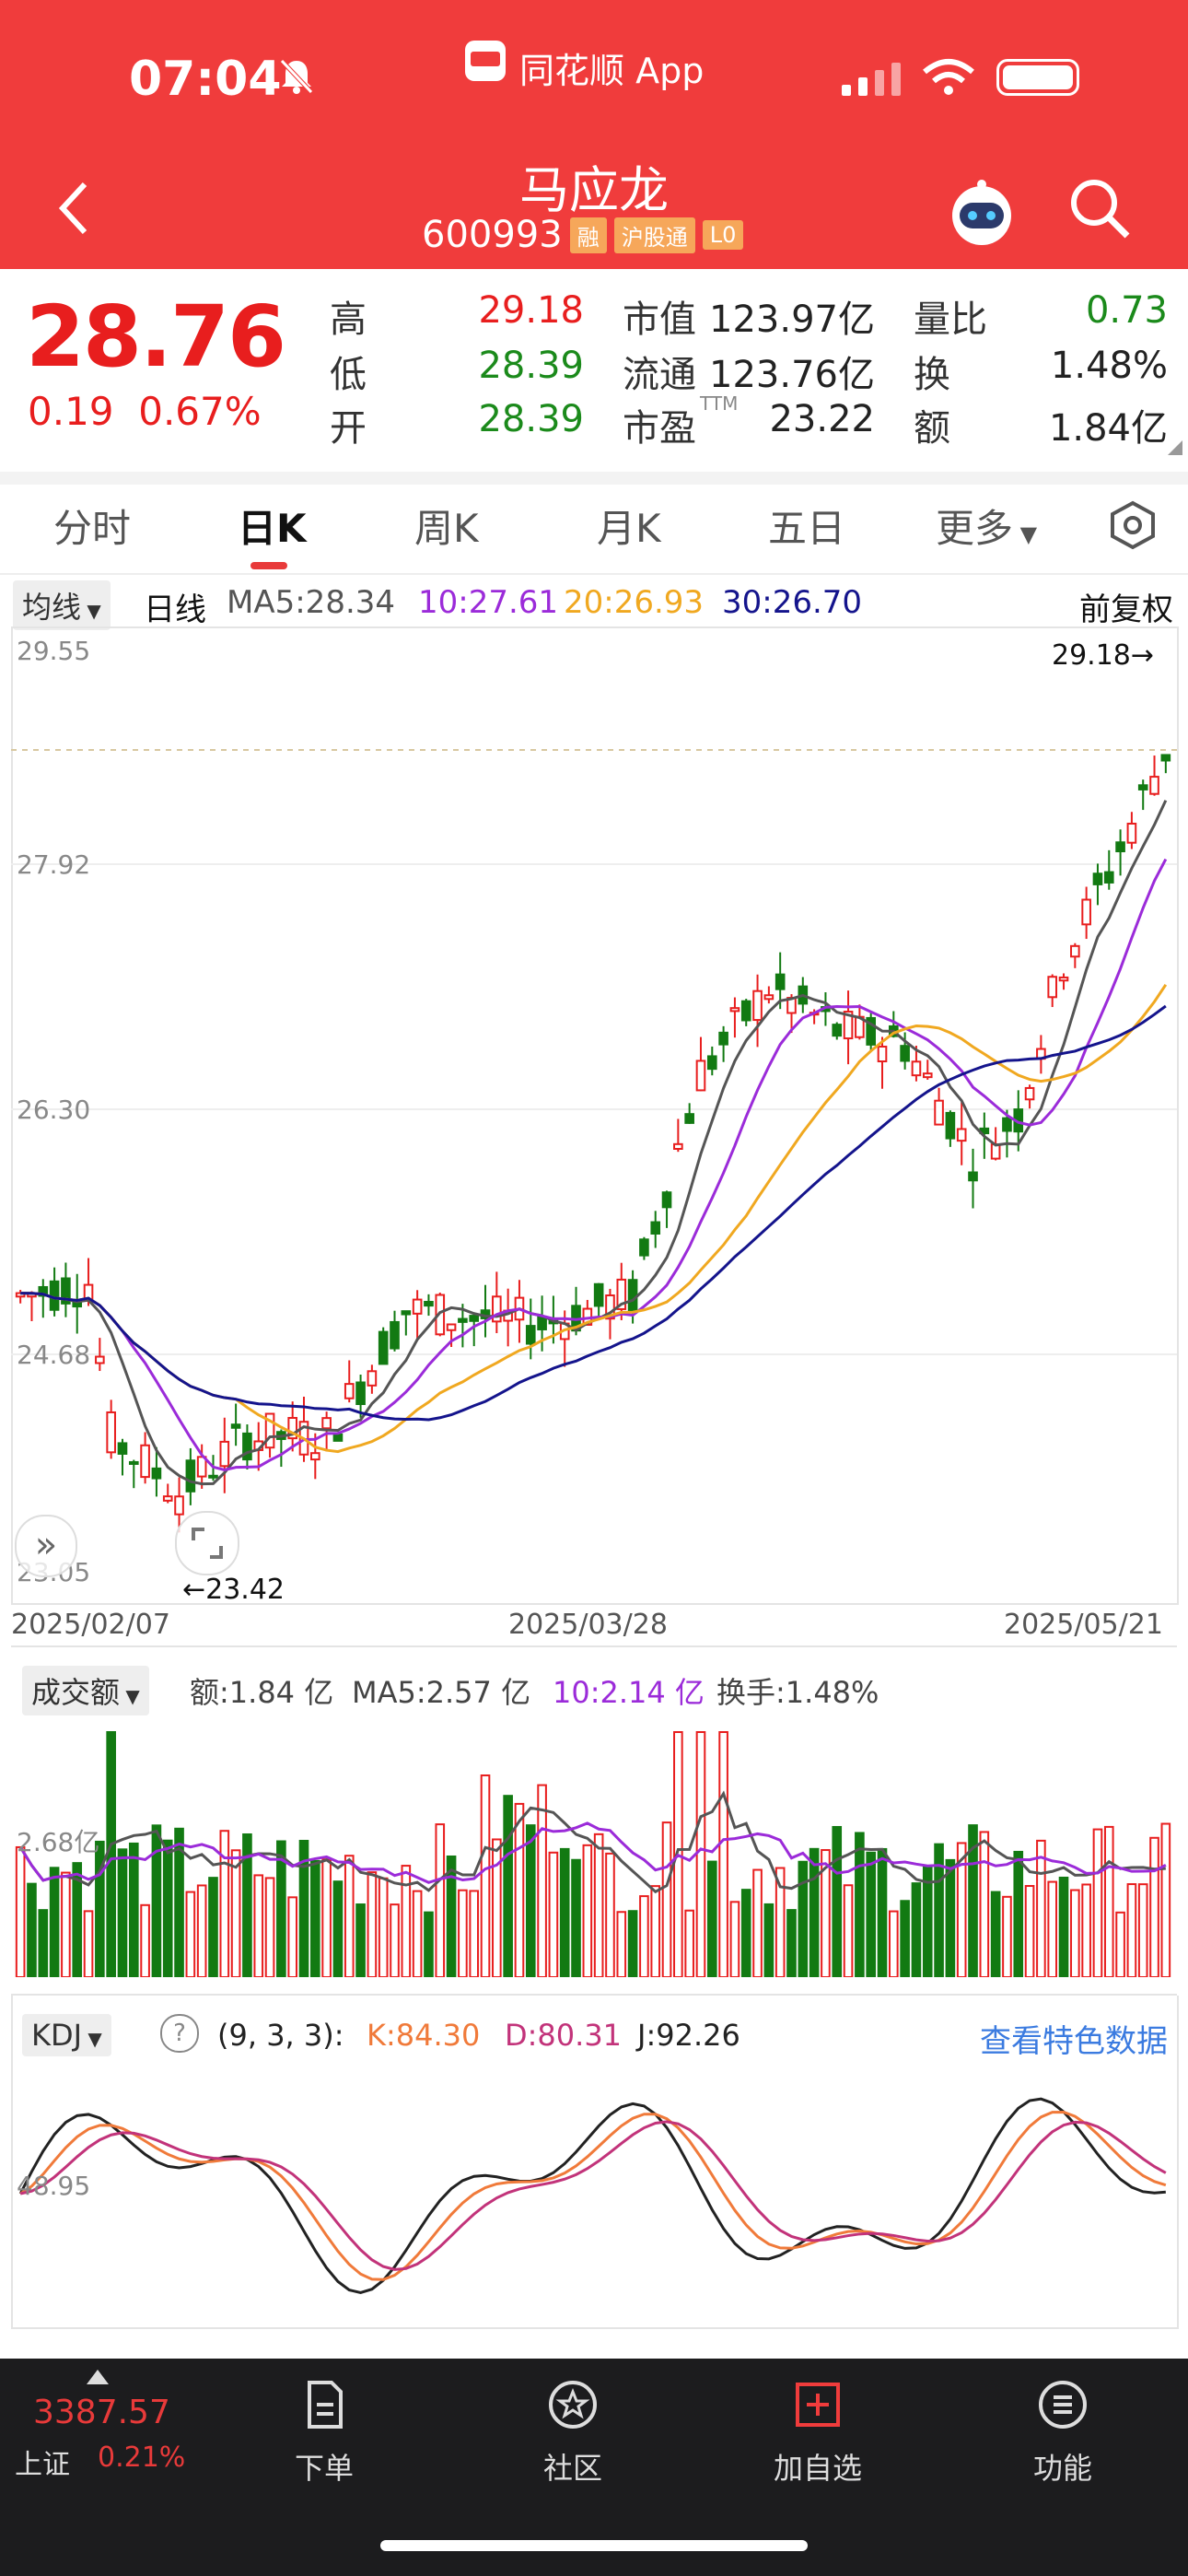  Describe the element at coordinates (1037, 77) in the screenshot. I see `battery-icon` at that location.